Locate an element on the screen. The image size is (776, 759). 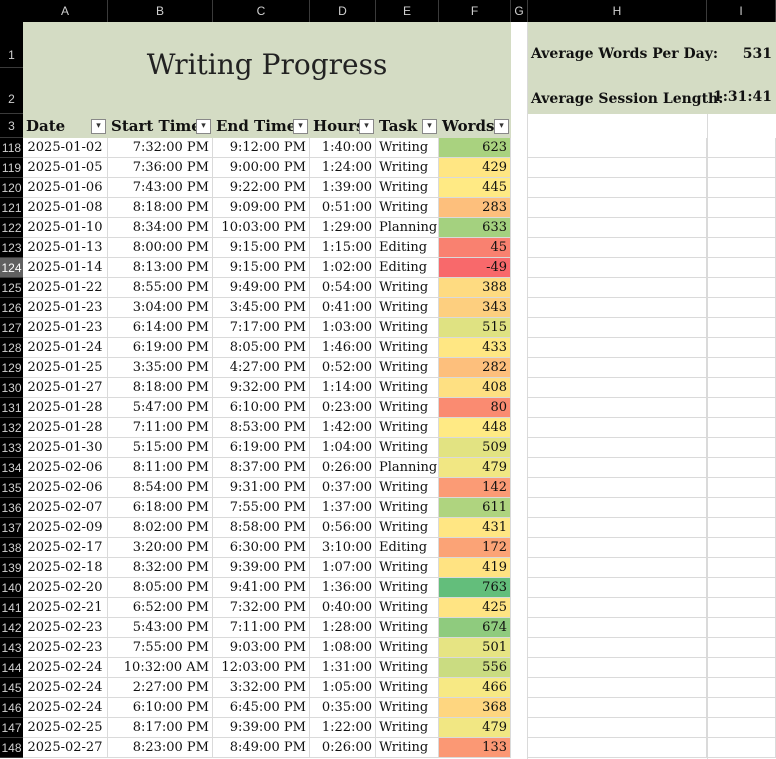
cell-words: 611 is located at coordinates (475, 508).